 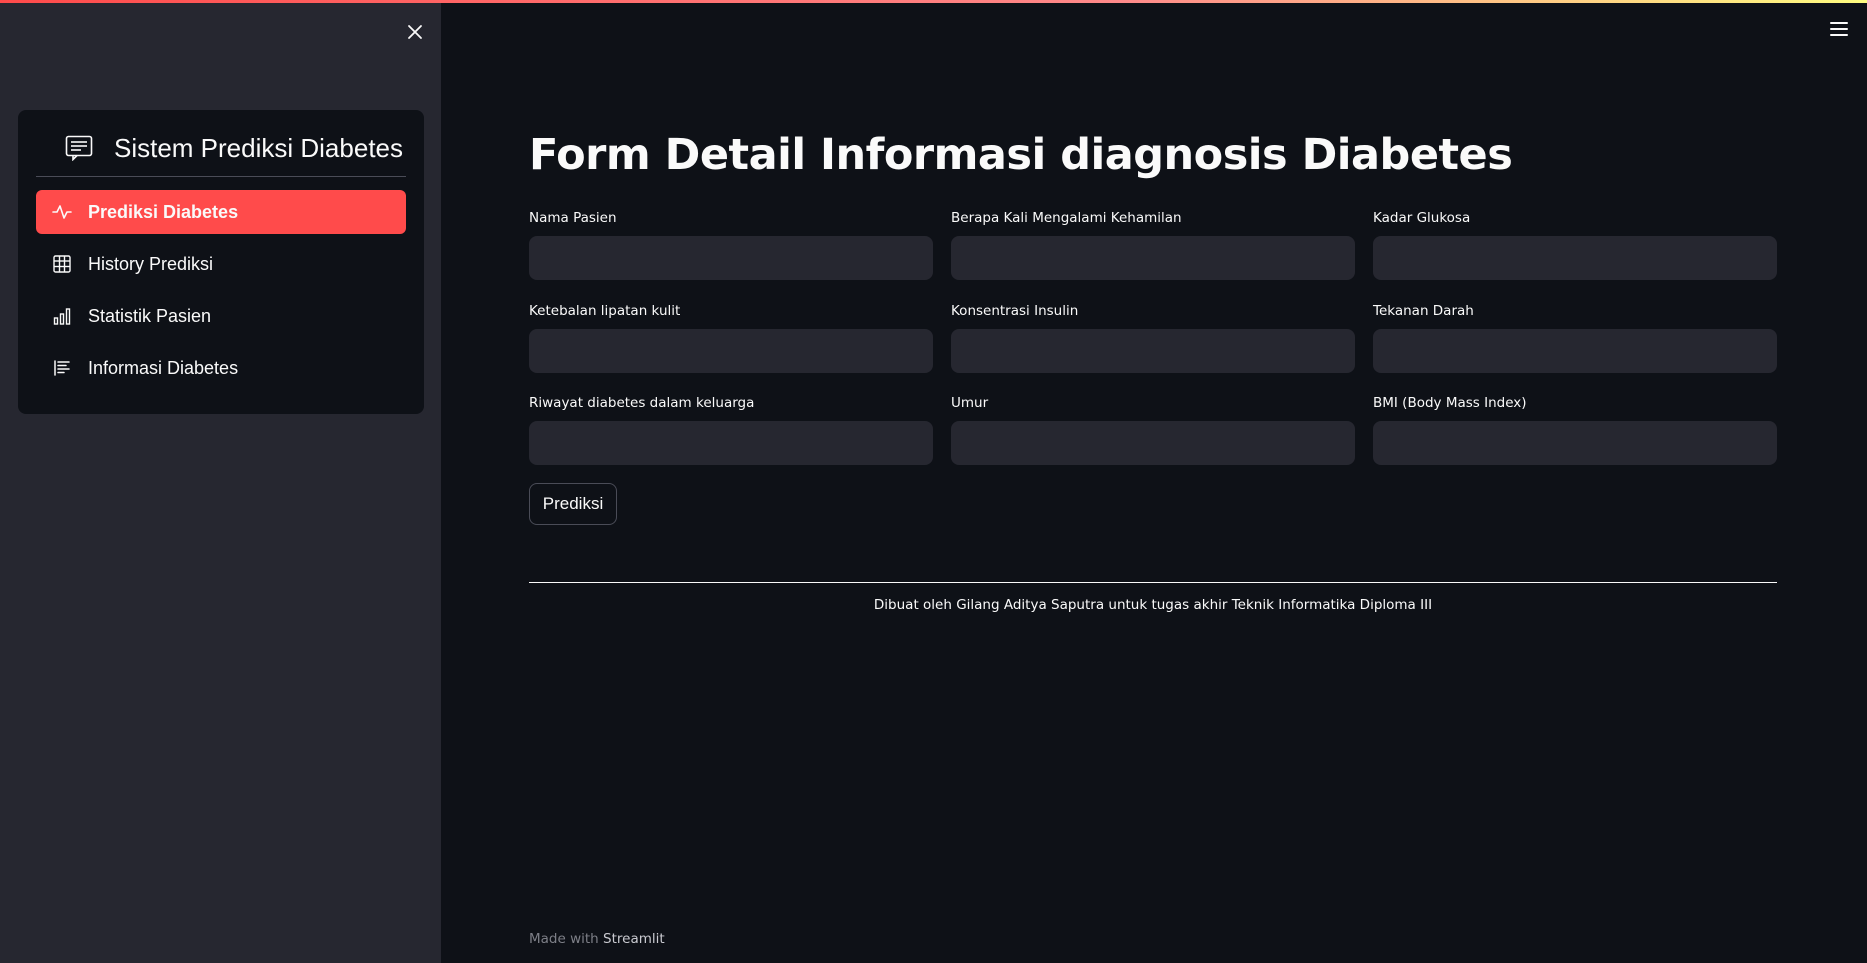 What do you see at coordinates (151, 263) in the screenshot?
I see `menu-item-label: History Prediksi` at bounding box center [151, 263].